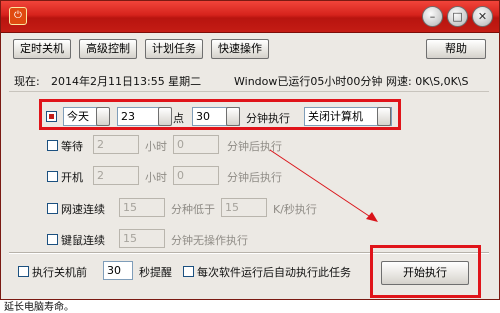  I want to click on boot-hours-field: 2, so click(116, 175).